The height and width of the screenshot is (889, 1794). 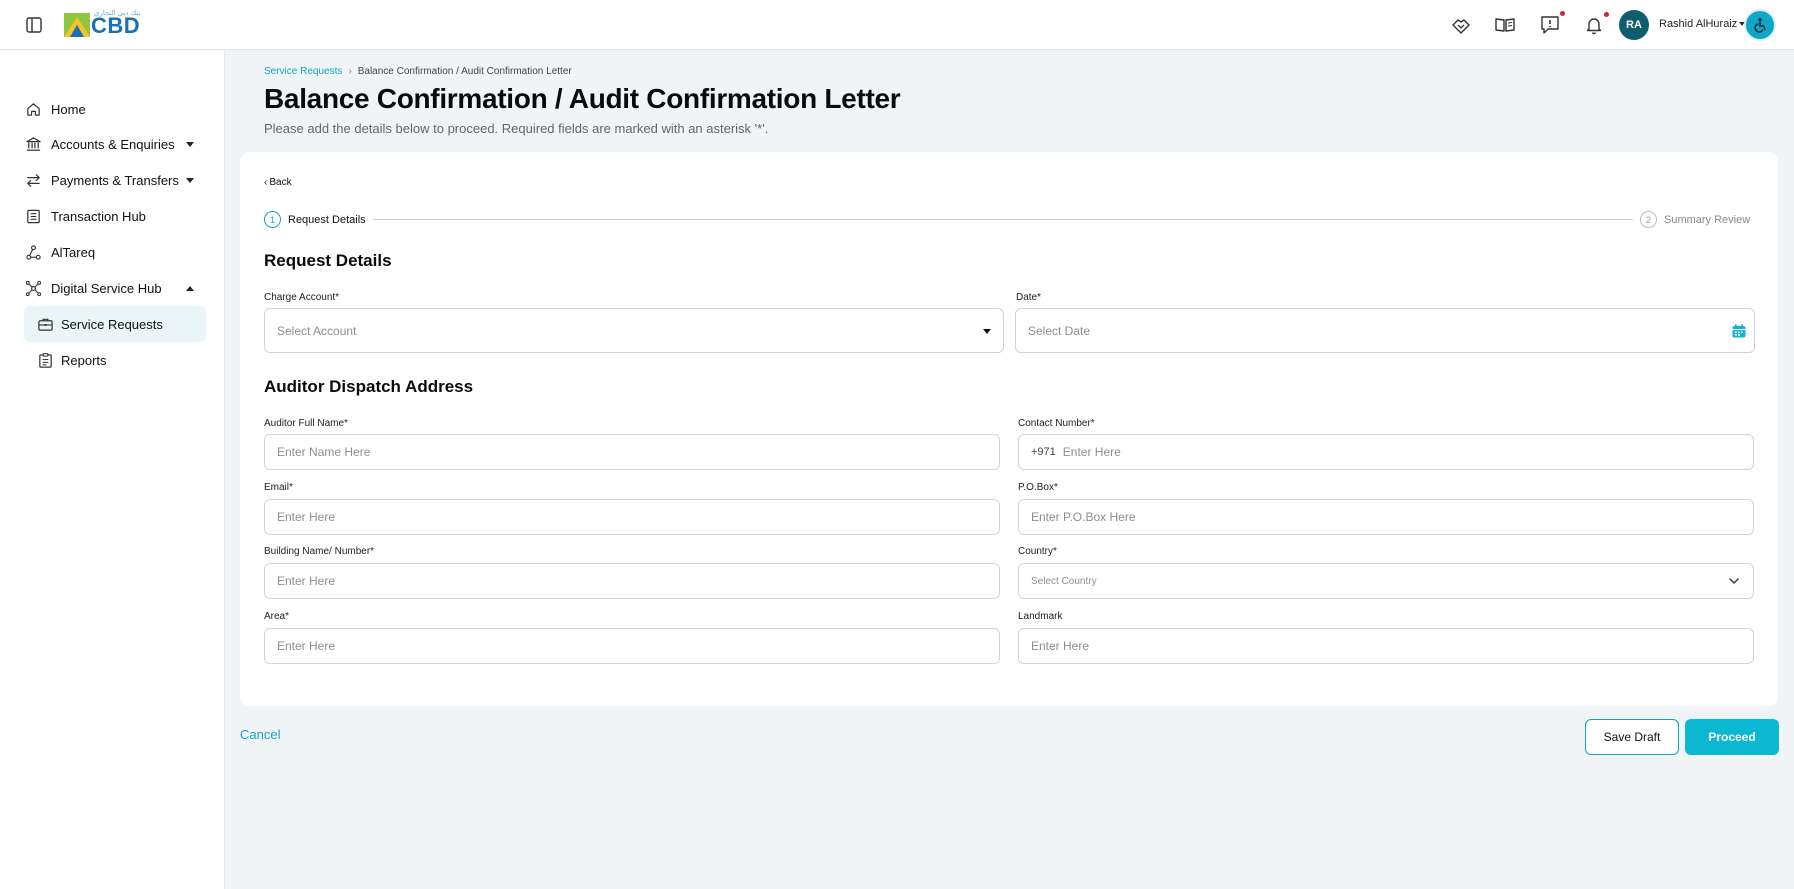 What do you see at coordinates (302, 297) in the screenshot?
I see `charge-account-label: Charge Account*` at bounding box center [302, 297].